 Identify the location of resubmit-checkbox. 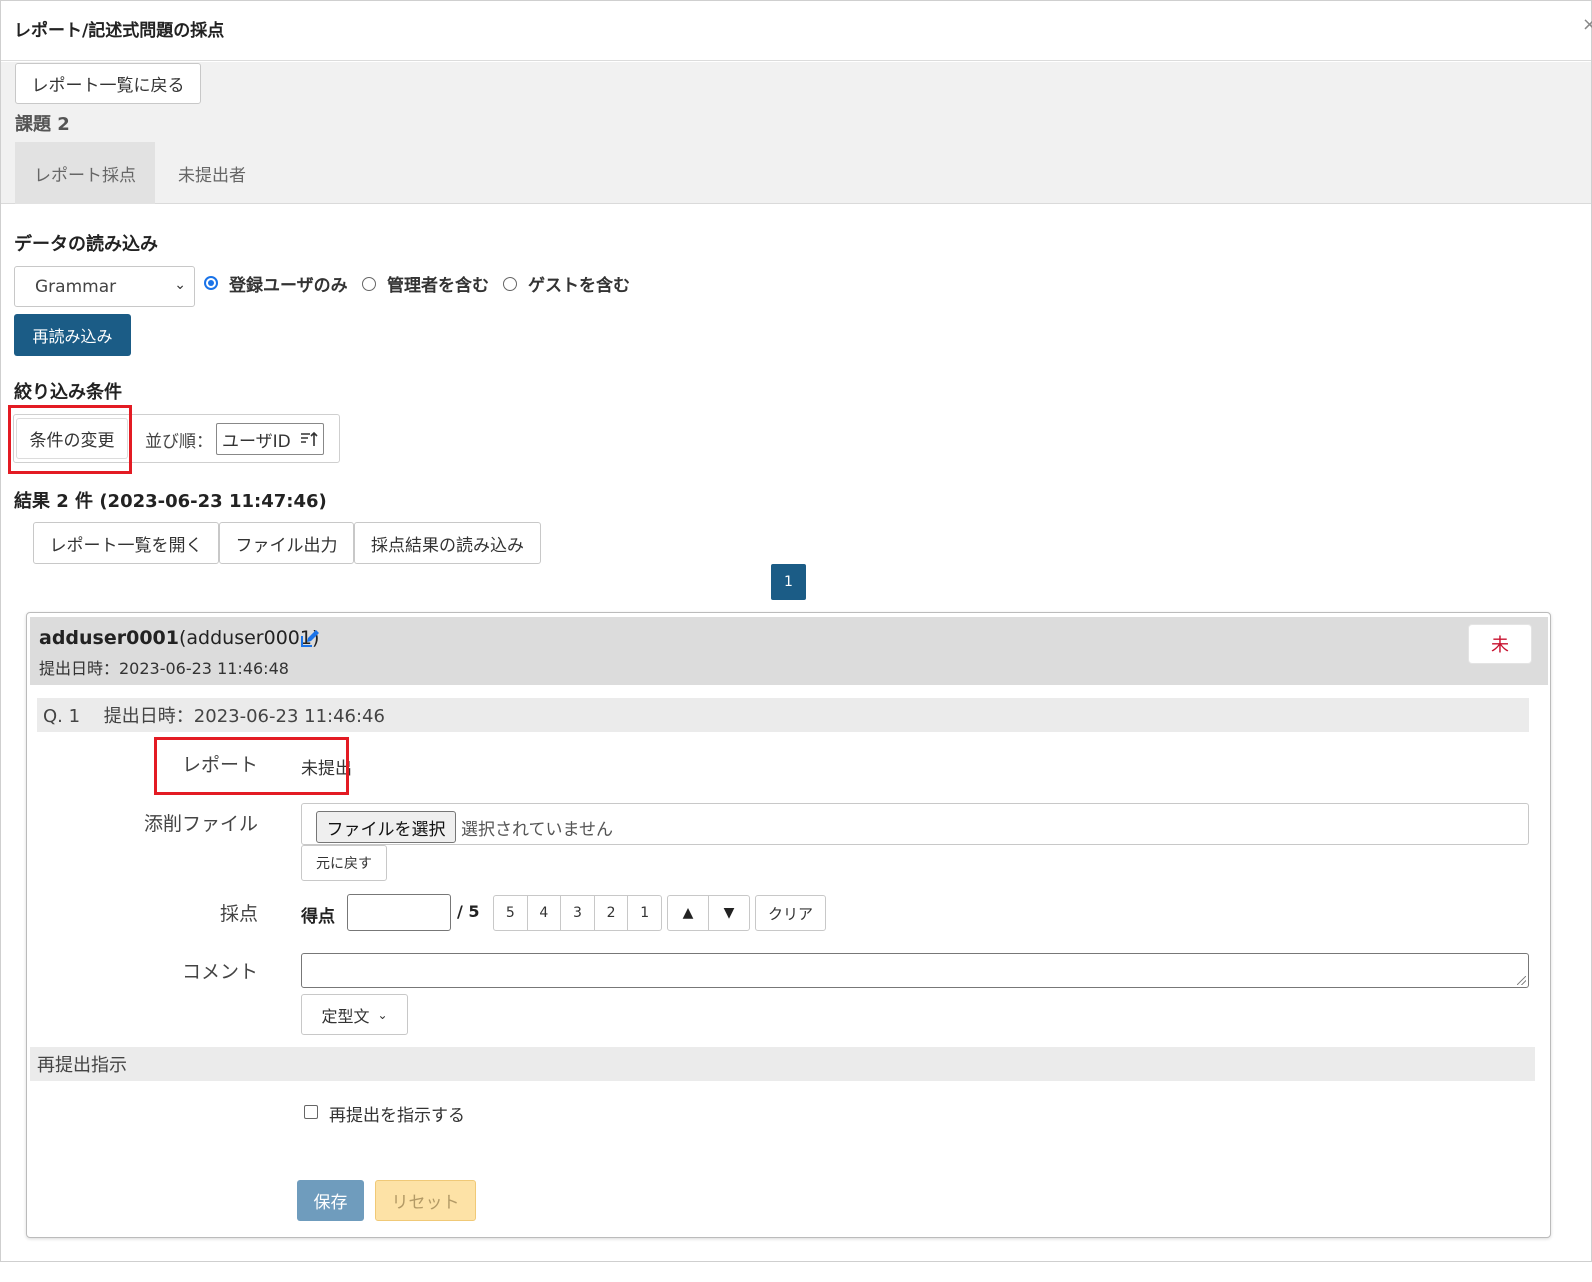
(311, 1112).